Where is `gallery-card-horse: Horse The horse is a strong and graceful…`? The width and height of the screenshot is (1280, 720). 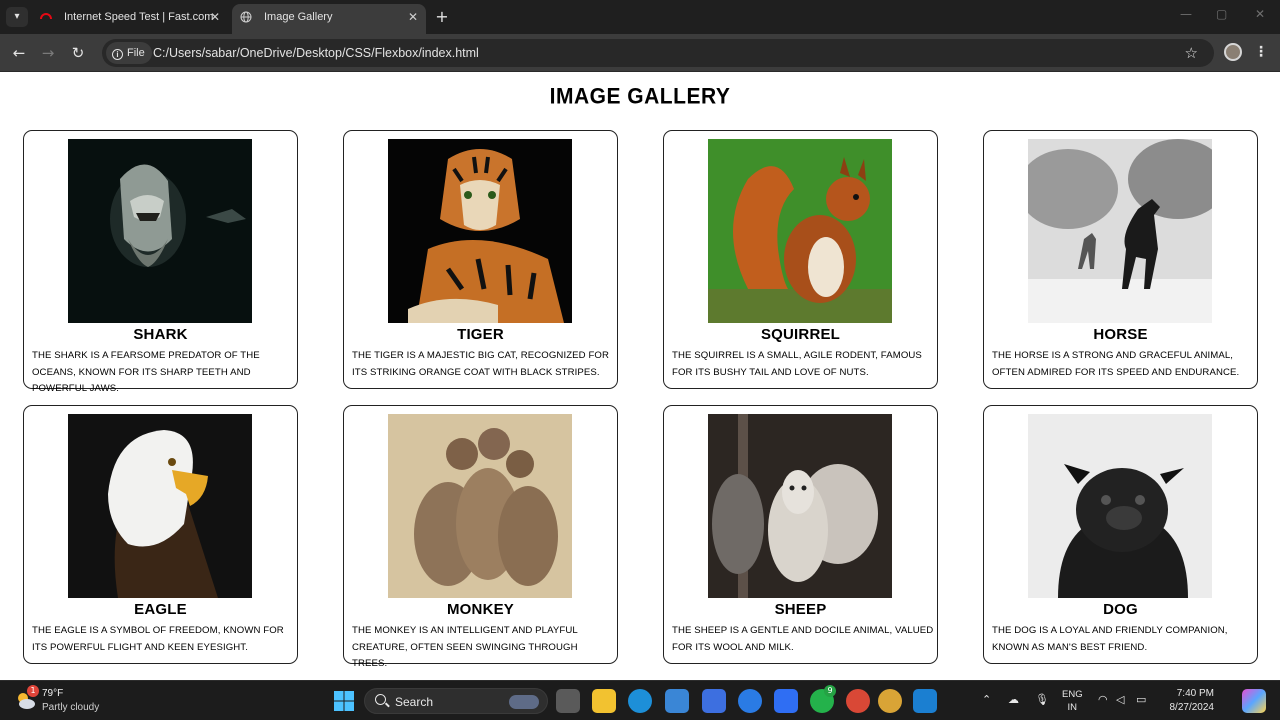 gallery-card-horse: Horse The horse is a strong and graceful… is located at coordinates (1120, 259).